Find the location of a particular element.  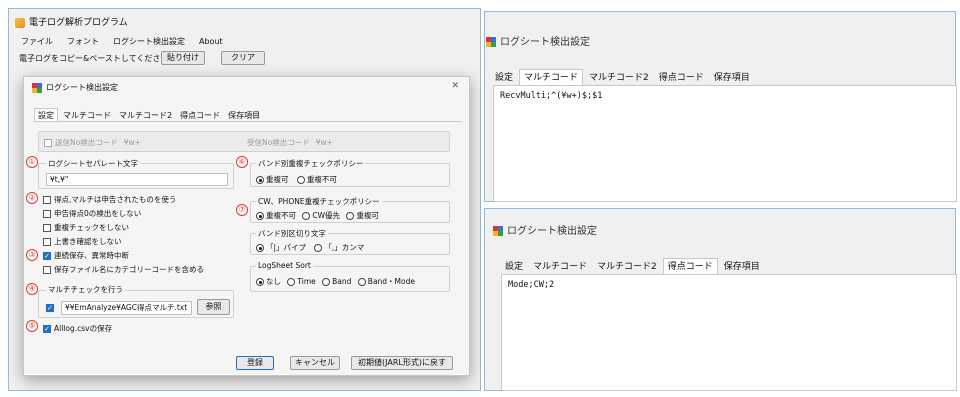

send-no-value: ¥w+ is located at coordinates (132, 142).